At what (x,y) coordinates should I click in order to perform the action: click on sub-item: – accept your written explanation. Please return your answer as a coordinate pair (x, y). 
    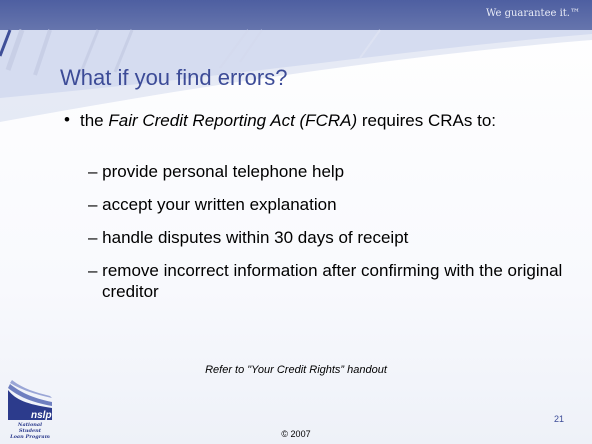
    Looking at the image, I should click on (212, 204).